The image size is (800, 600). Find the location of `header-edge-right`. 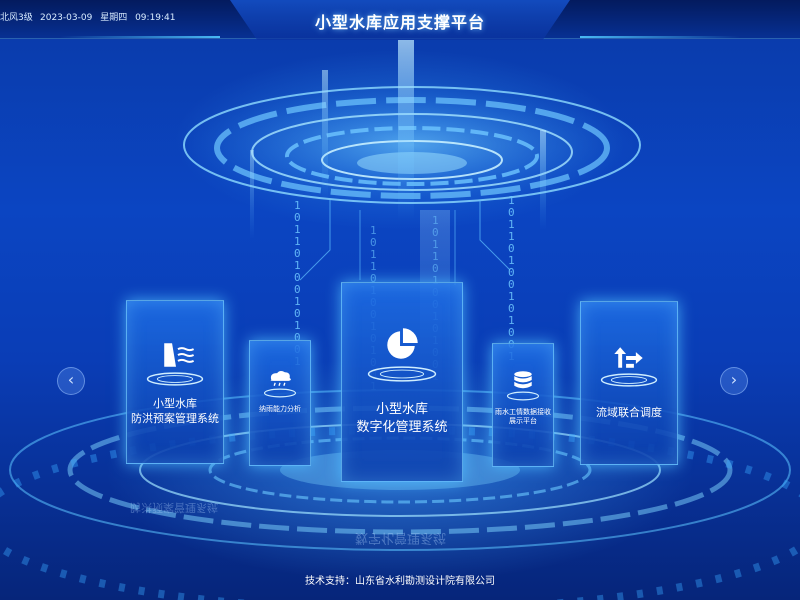

header-edge-right is located at coordinates (660, 37).